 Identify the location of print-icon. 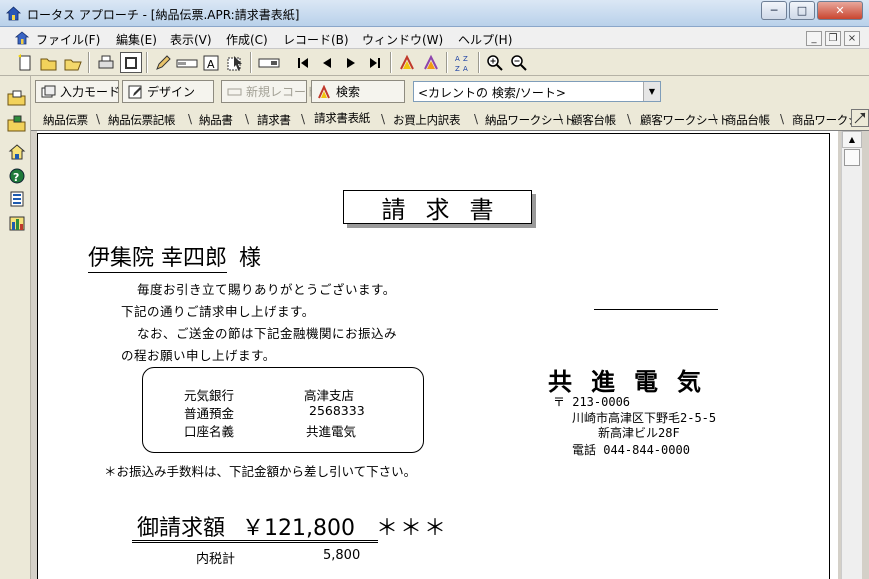
(106, 62).